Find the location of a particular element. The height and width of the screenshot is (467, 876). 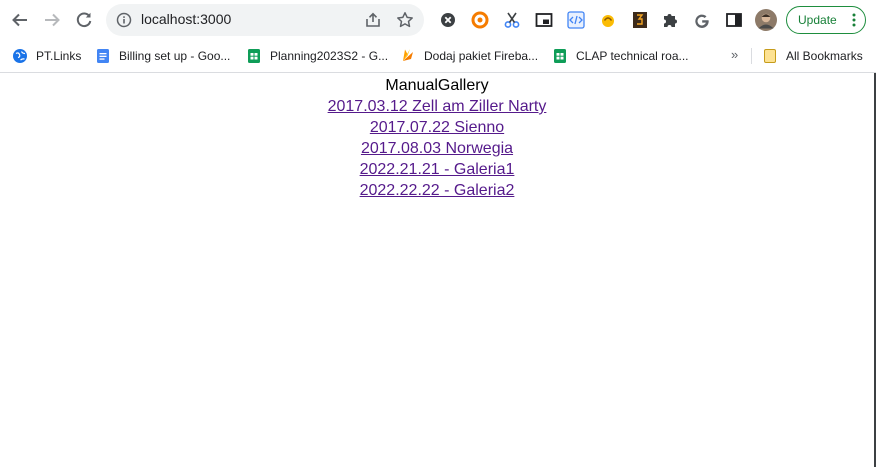

gallery-link: 2022.21.21 - Galeria1 is located at coordinates (437, 169).